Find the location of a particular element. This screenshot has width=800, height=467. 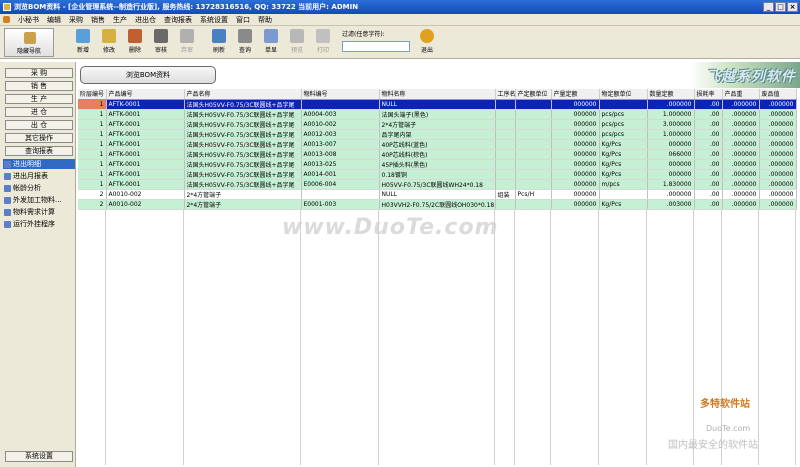

table-cell: 45P插头料(黑色) is located at coordinates (437, 164).